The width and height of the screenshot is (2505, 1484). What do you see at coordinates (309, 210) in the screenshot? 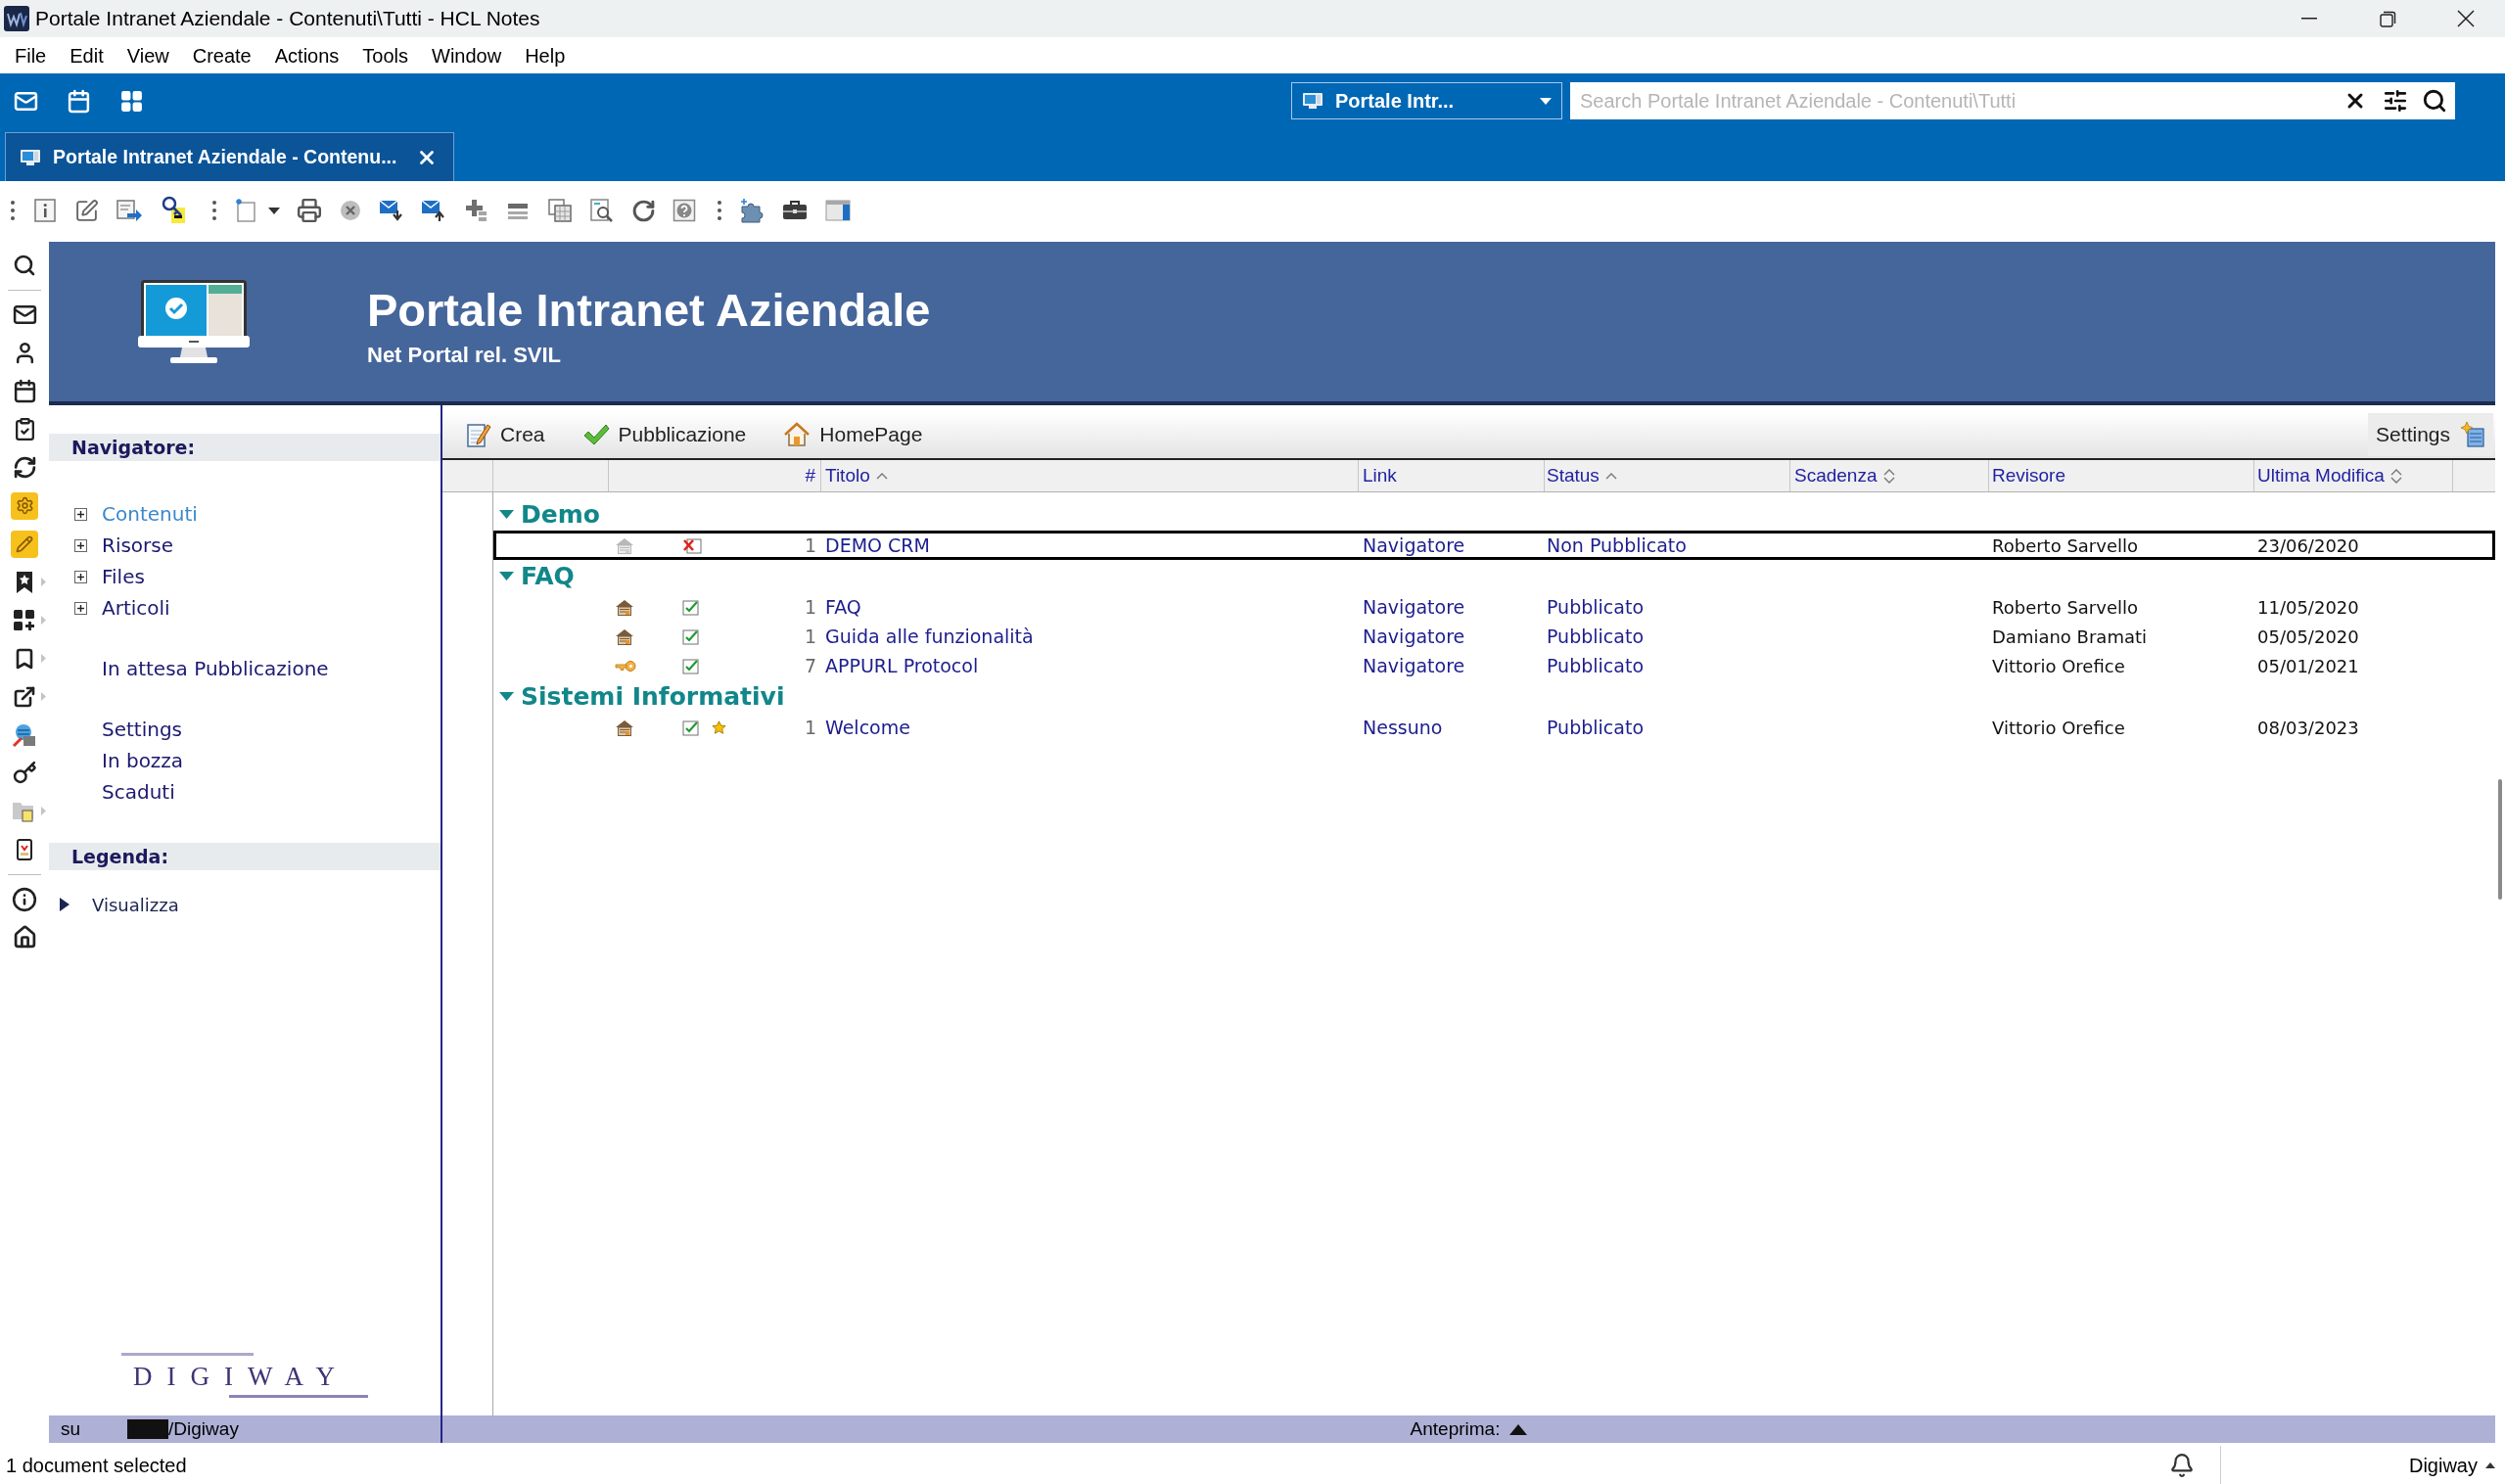
I see `print-icon` at bounding box center [309, 210].